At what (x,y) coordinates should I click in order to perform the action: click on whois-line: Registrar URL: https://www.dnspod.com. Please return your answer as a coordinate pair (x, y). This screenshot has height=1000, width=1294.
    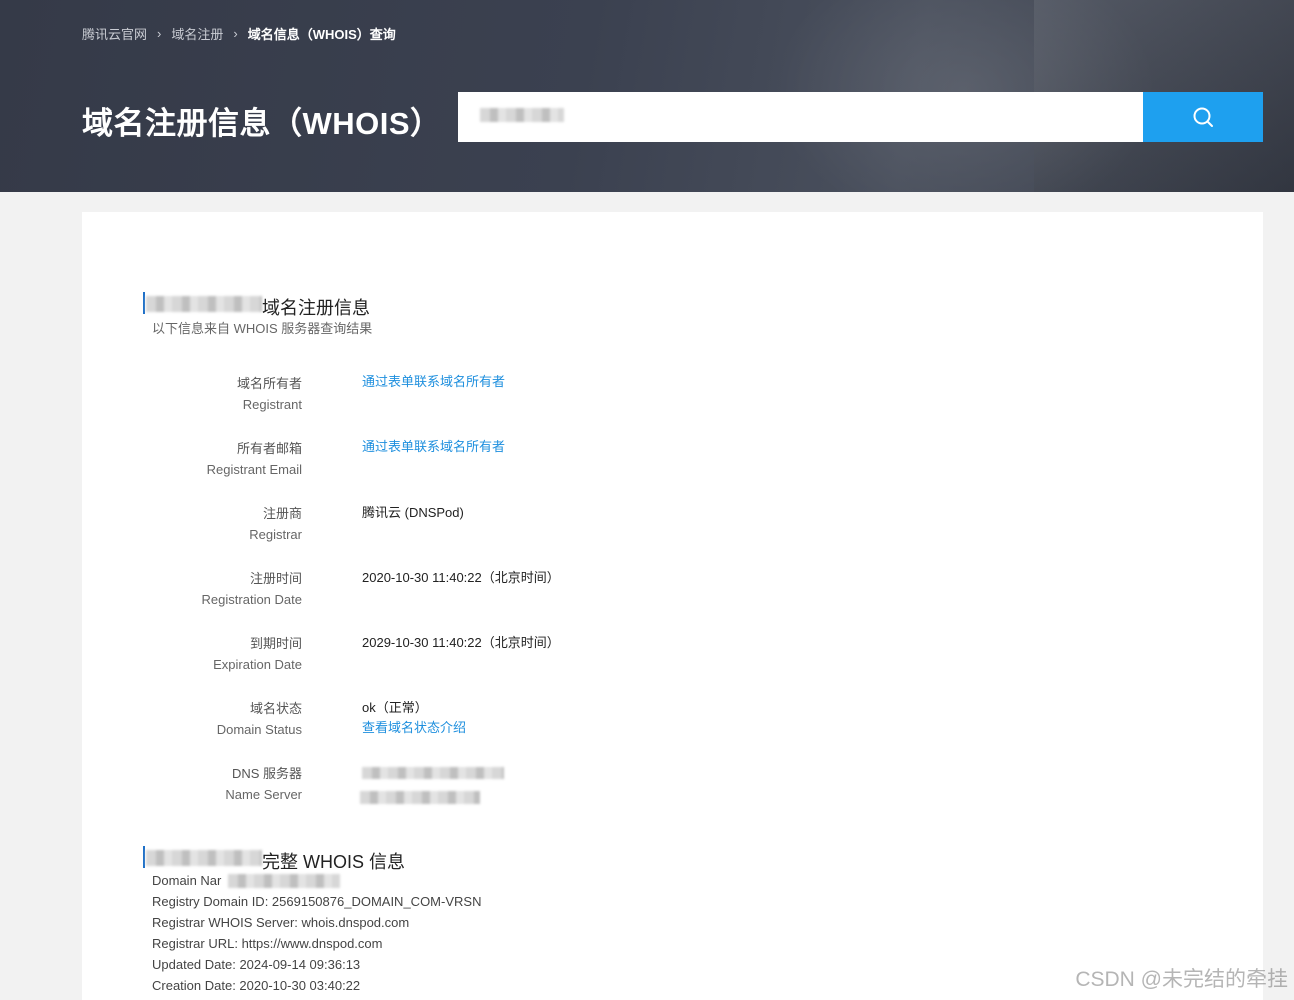
    Looking at the image, I should click on (267, 943).